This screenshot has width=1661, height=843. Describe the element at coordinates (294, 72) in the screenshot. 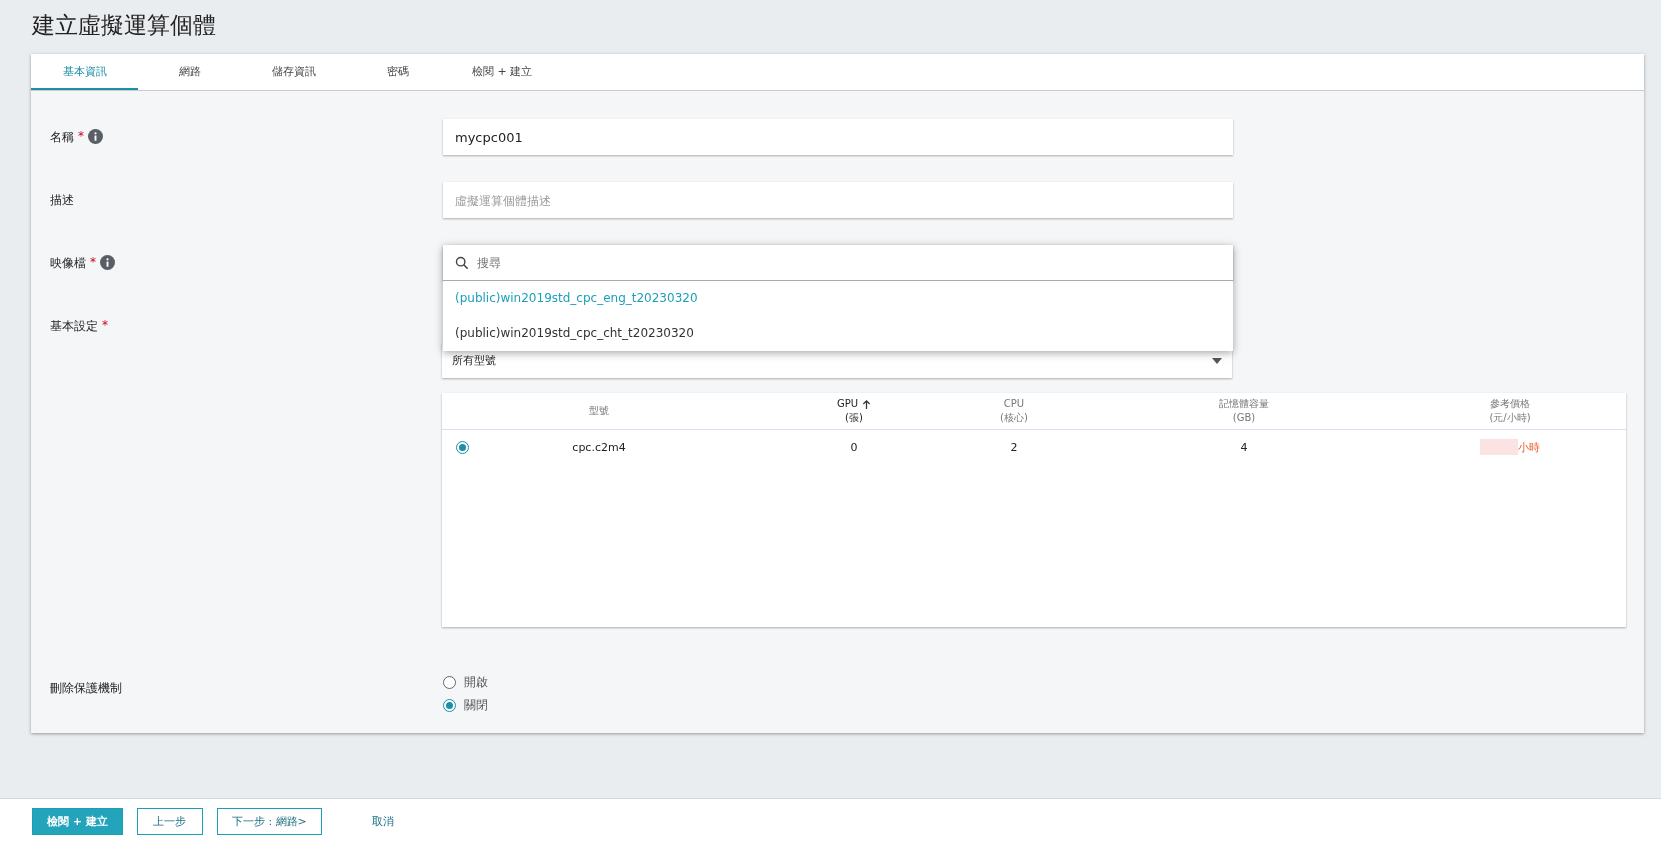

I see `tab: 儲存資訊` at that location.